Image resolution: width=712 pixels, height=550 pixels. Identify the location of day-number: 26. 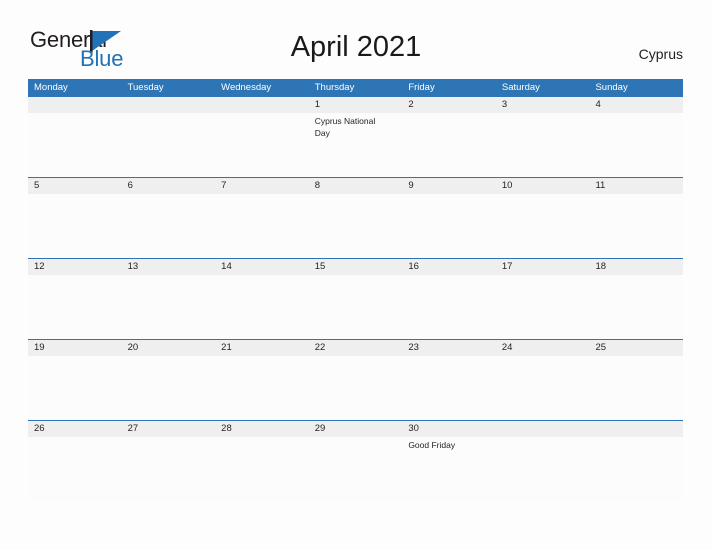
(39, 428).